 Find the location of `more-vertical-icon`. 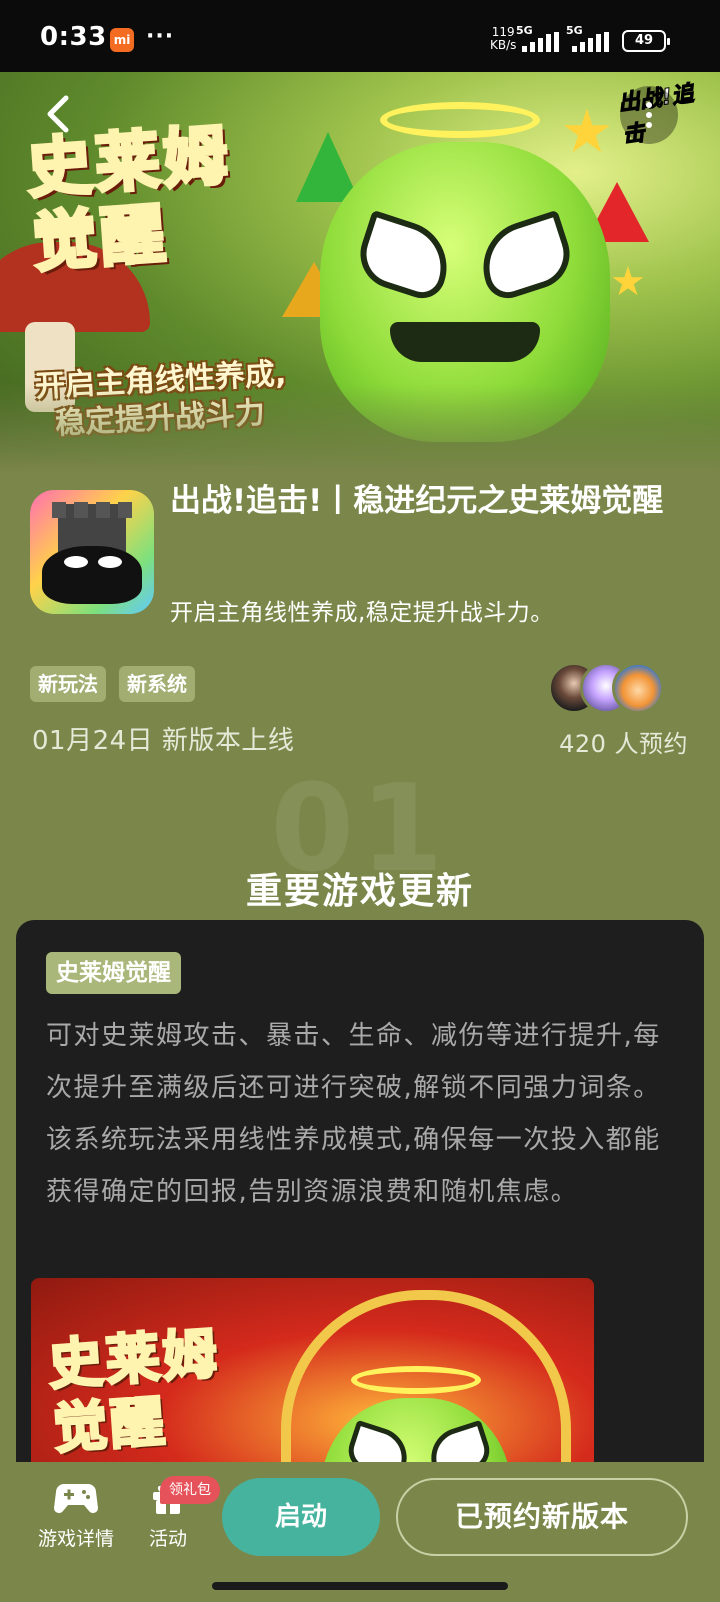

more-vertical-icon is located at coordinates (649, 115).